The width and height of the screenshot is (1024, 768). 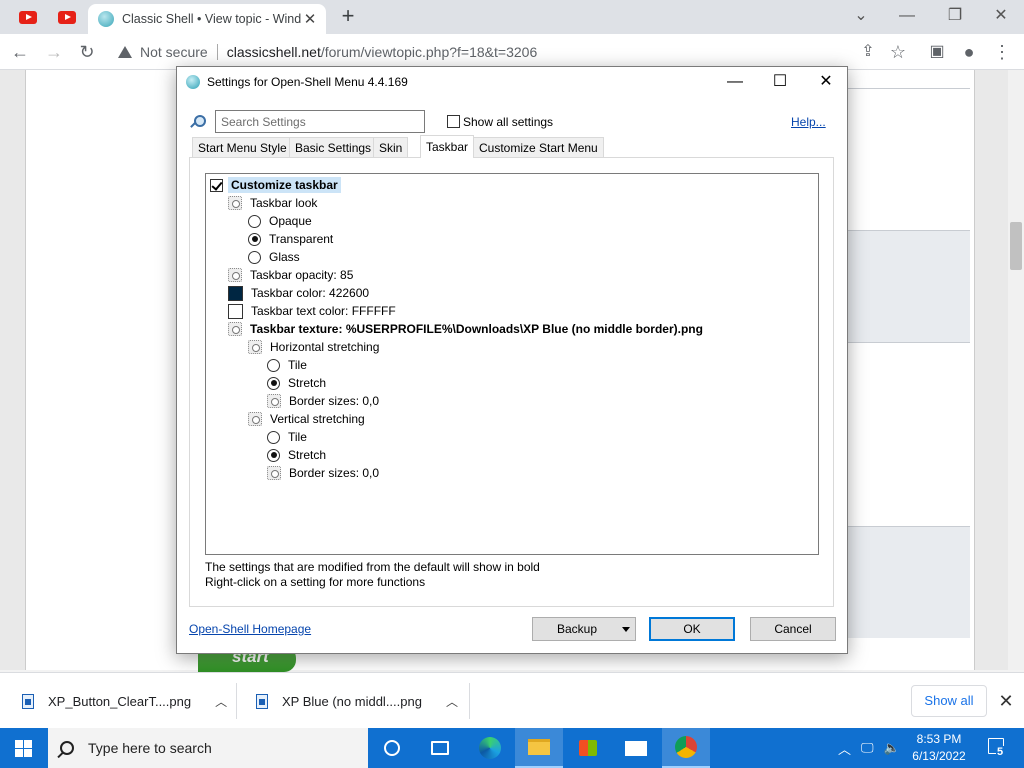 I want to click on tab-start-menu-style: Start Menu Style, so click(x=242, y=147).